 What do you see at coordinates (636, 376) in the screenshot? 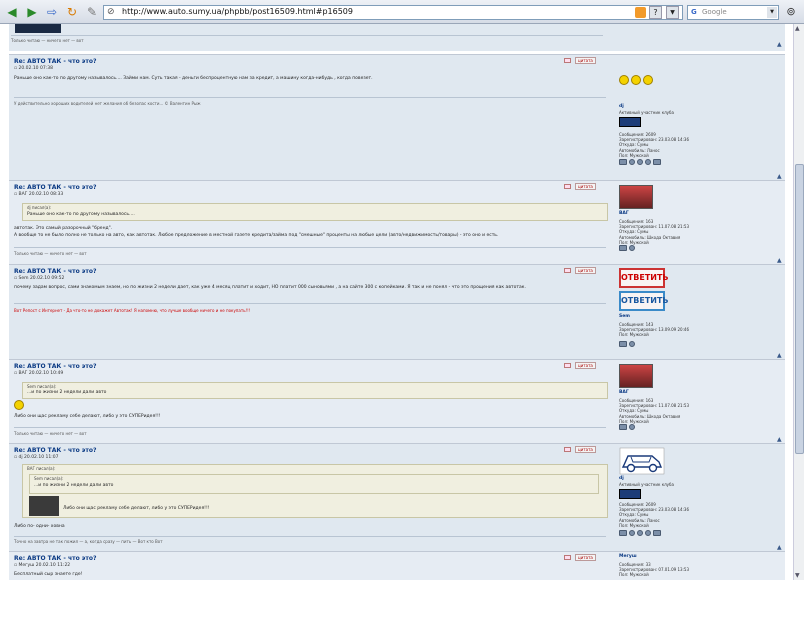
I see `avatar` at bounding box center [636, 376].